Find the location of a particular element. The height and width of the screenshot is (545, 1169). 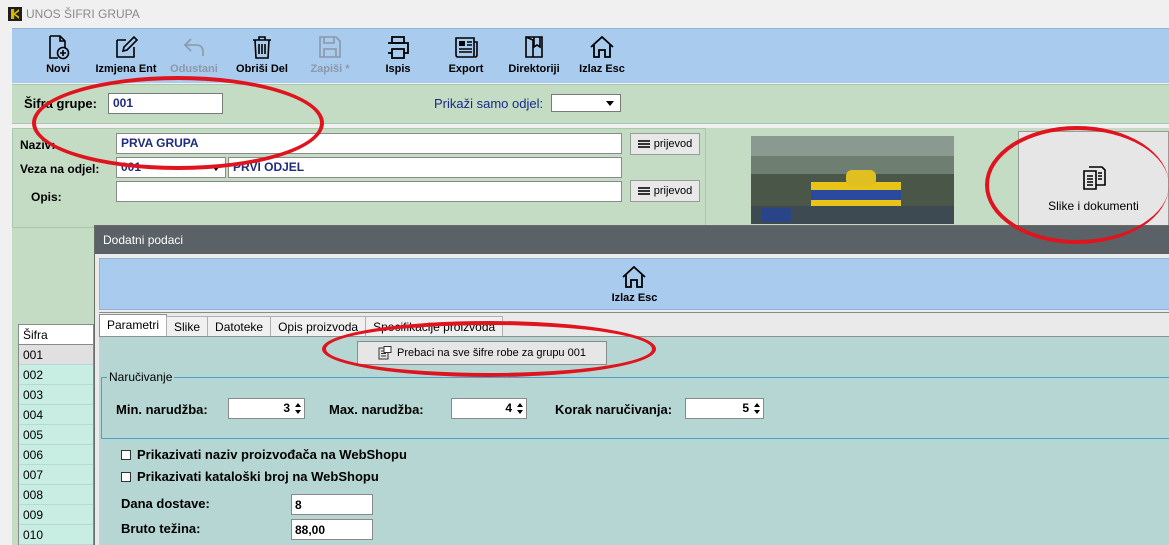

save-icon is located at coordinates (330, 47).